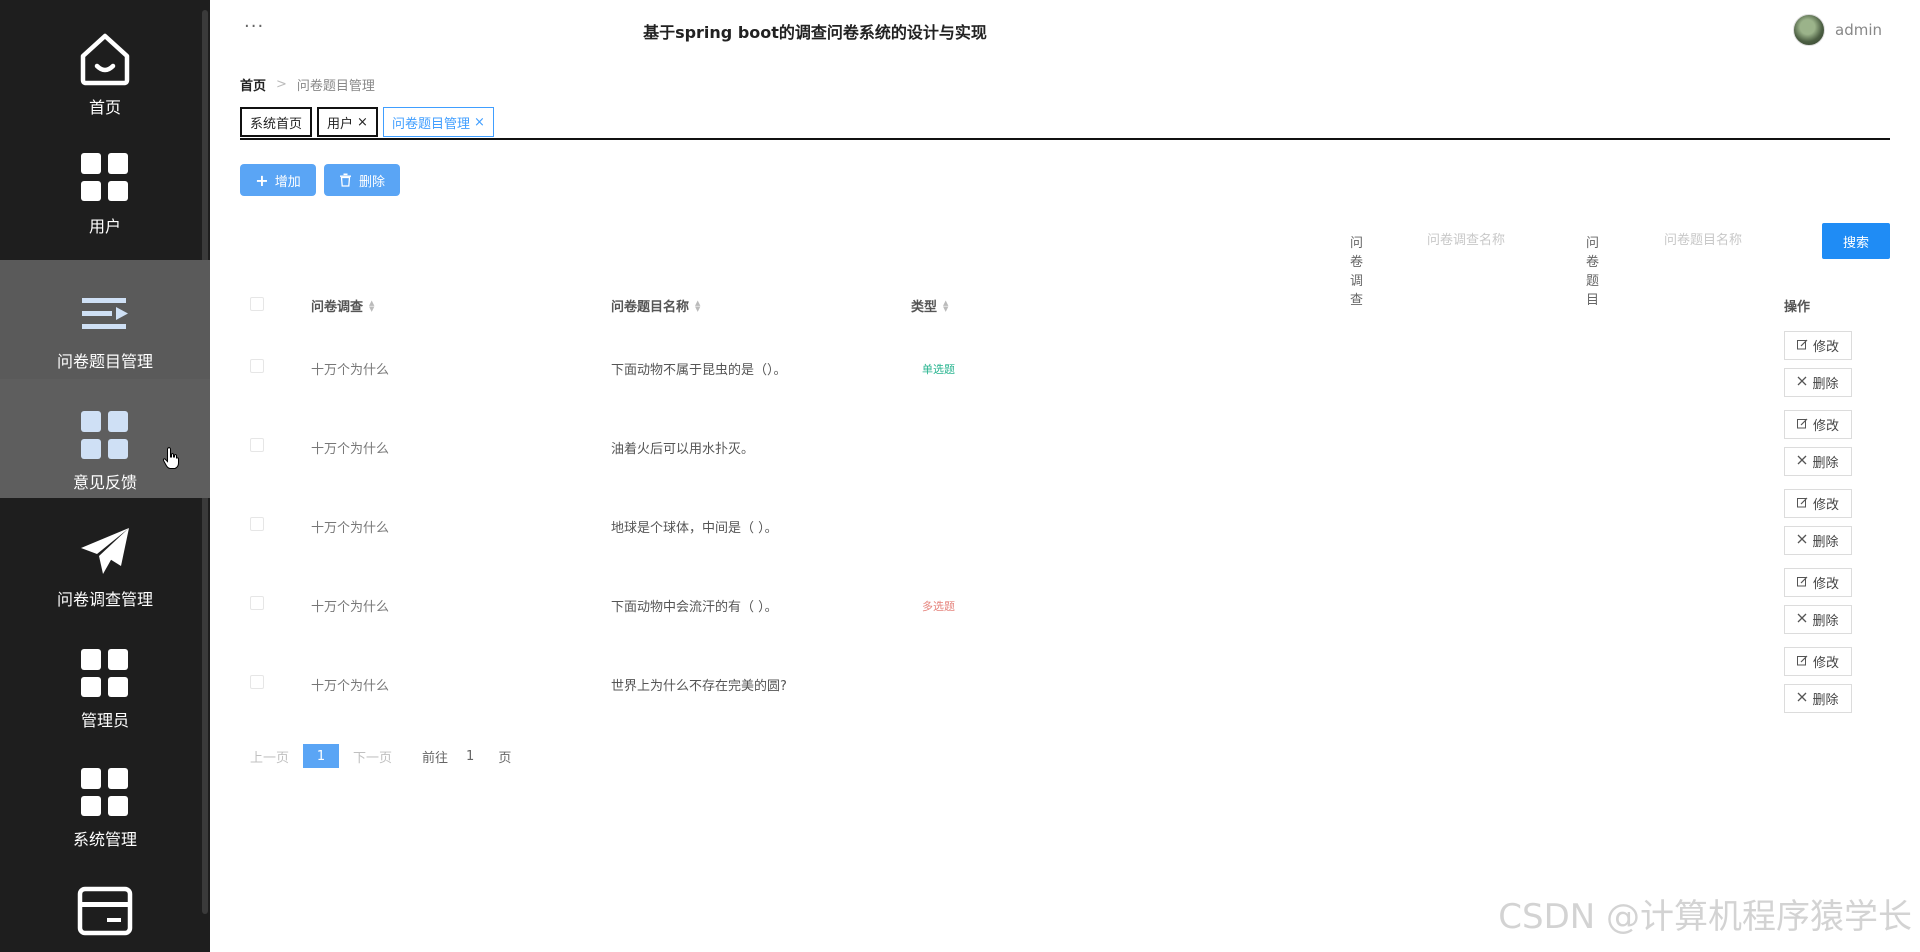  Describe the element at coordinates (104, 226) in the screenshot. I see `sidebar-item-label: 用户` at that location.